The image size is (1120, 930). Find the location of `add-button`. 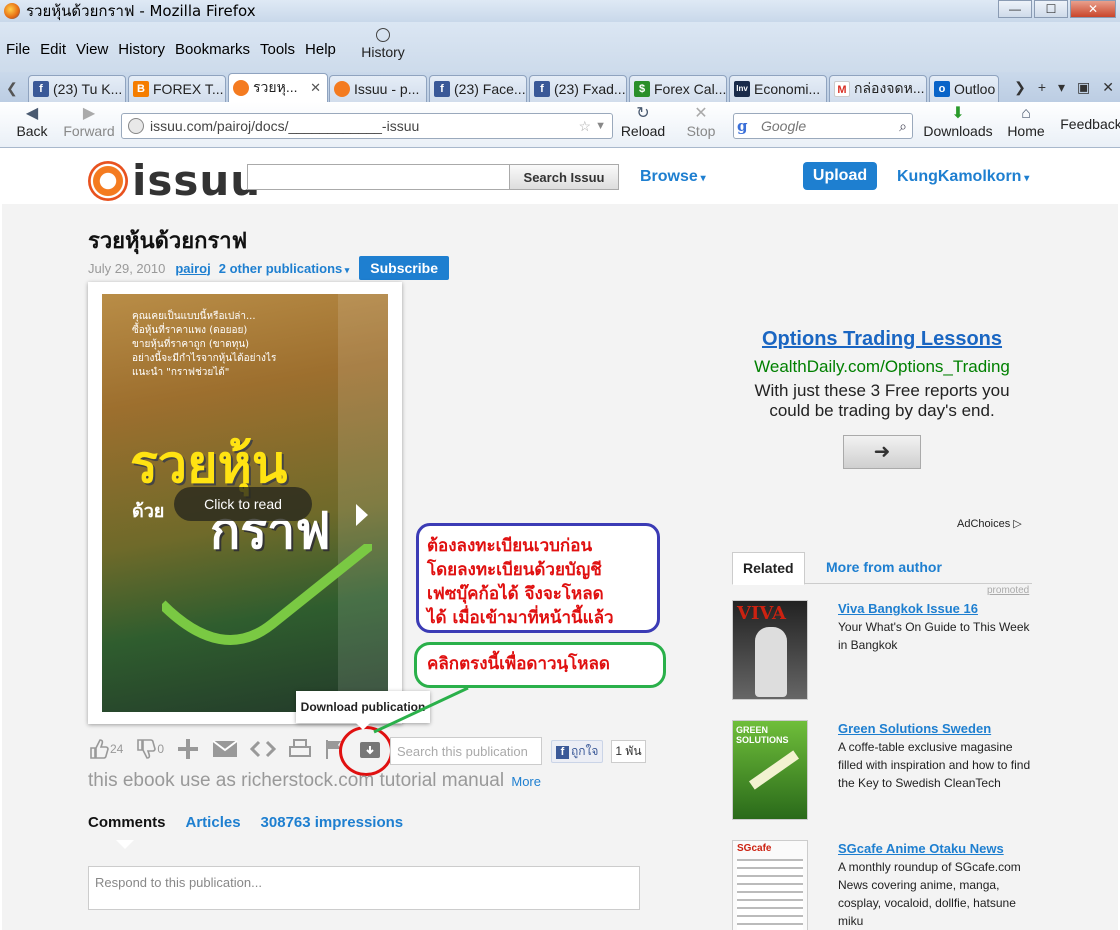

add-button is located at coordinates (188, 749).